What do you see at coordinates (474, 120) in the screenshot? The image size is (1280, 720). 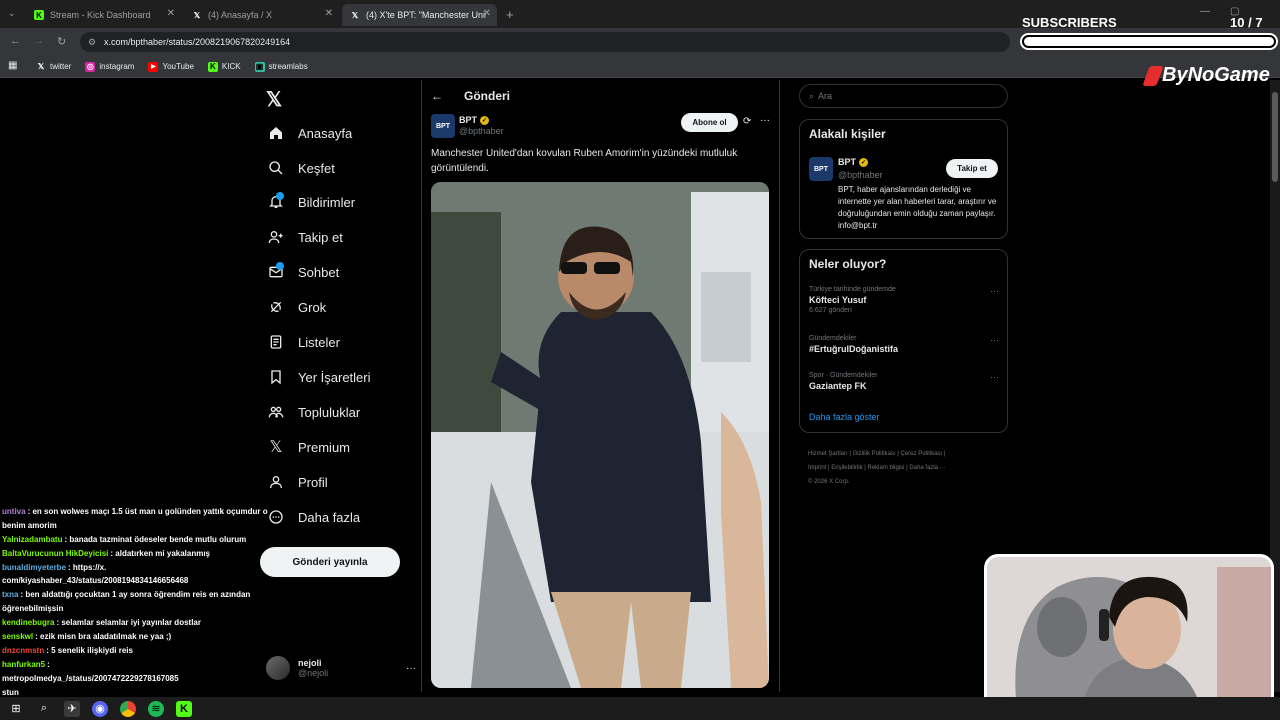 I see `author-name: BPT ✓` at bounding box center [474, 120].